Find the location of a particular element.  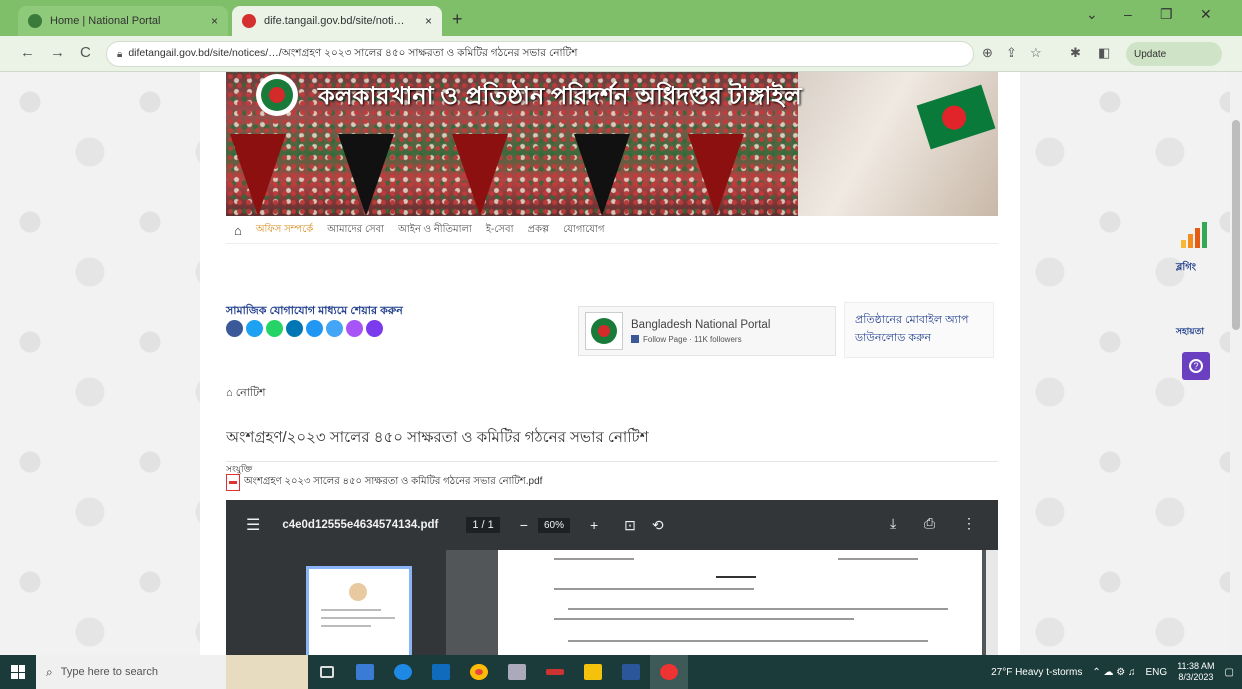

side-panel-icon: ◧ is located at coordinates (1104, 53).